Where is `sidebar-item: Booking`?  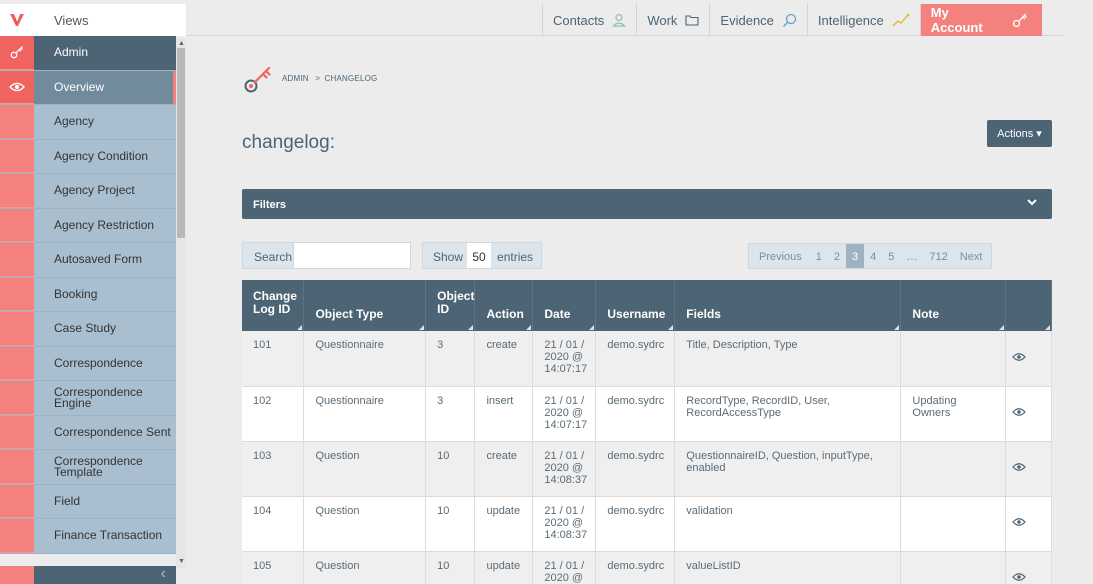
sidebar-item: Booking is located at coordinates (93, 294).